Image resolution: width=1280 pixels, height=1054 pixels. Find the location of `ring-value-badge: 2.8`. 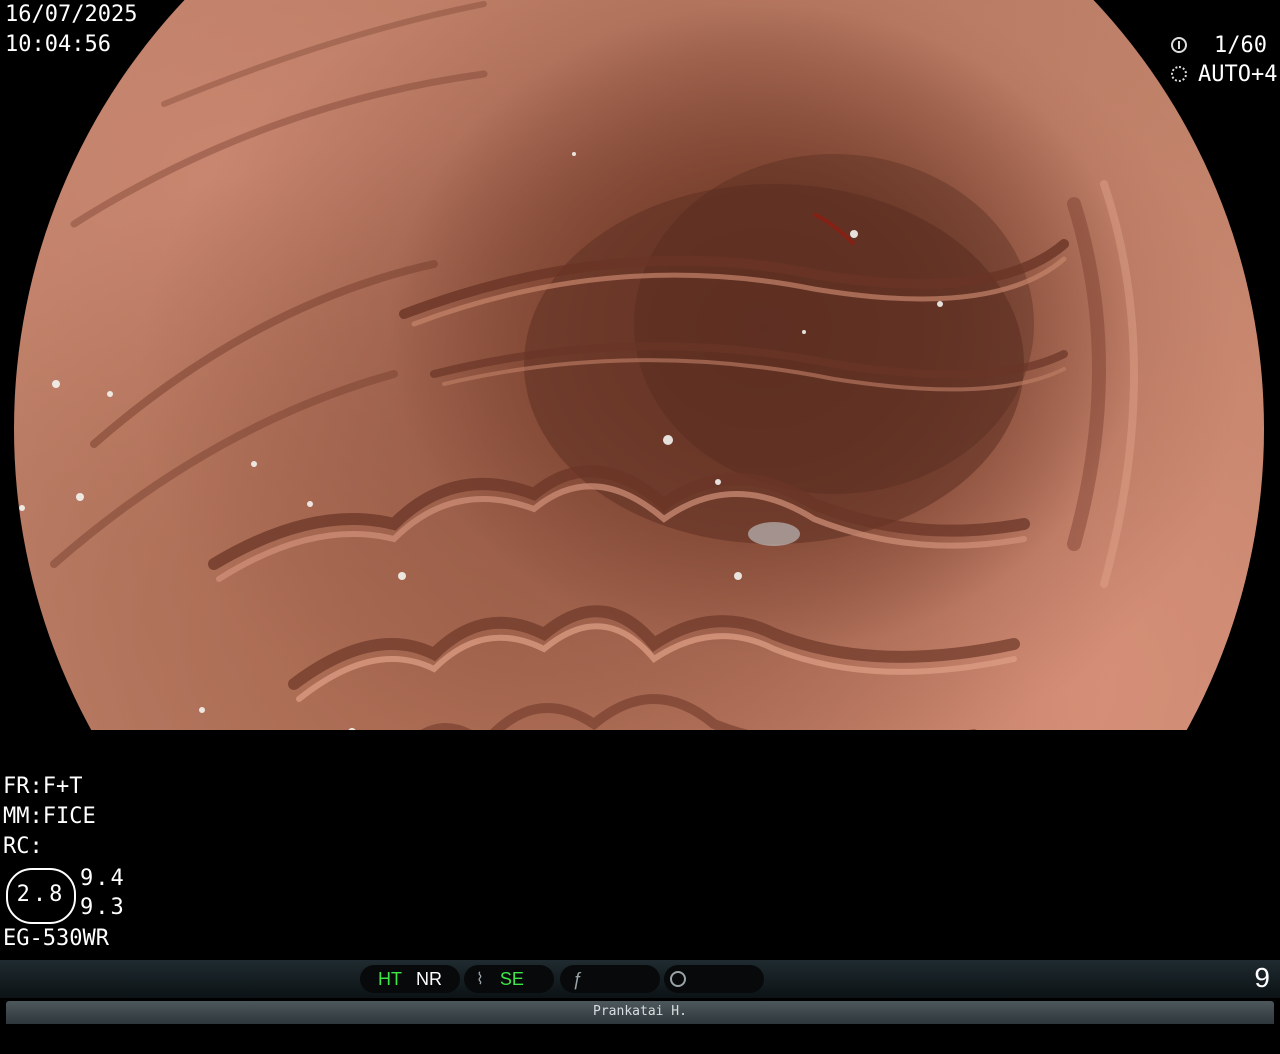

ring-value-badge: 2.8 is located at coordinates (41, 896).